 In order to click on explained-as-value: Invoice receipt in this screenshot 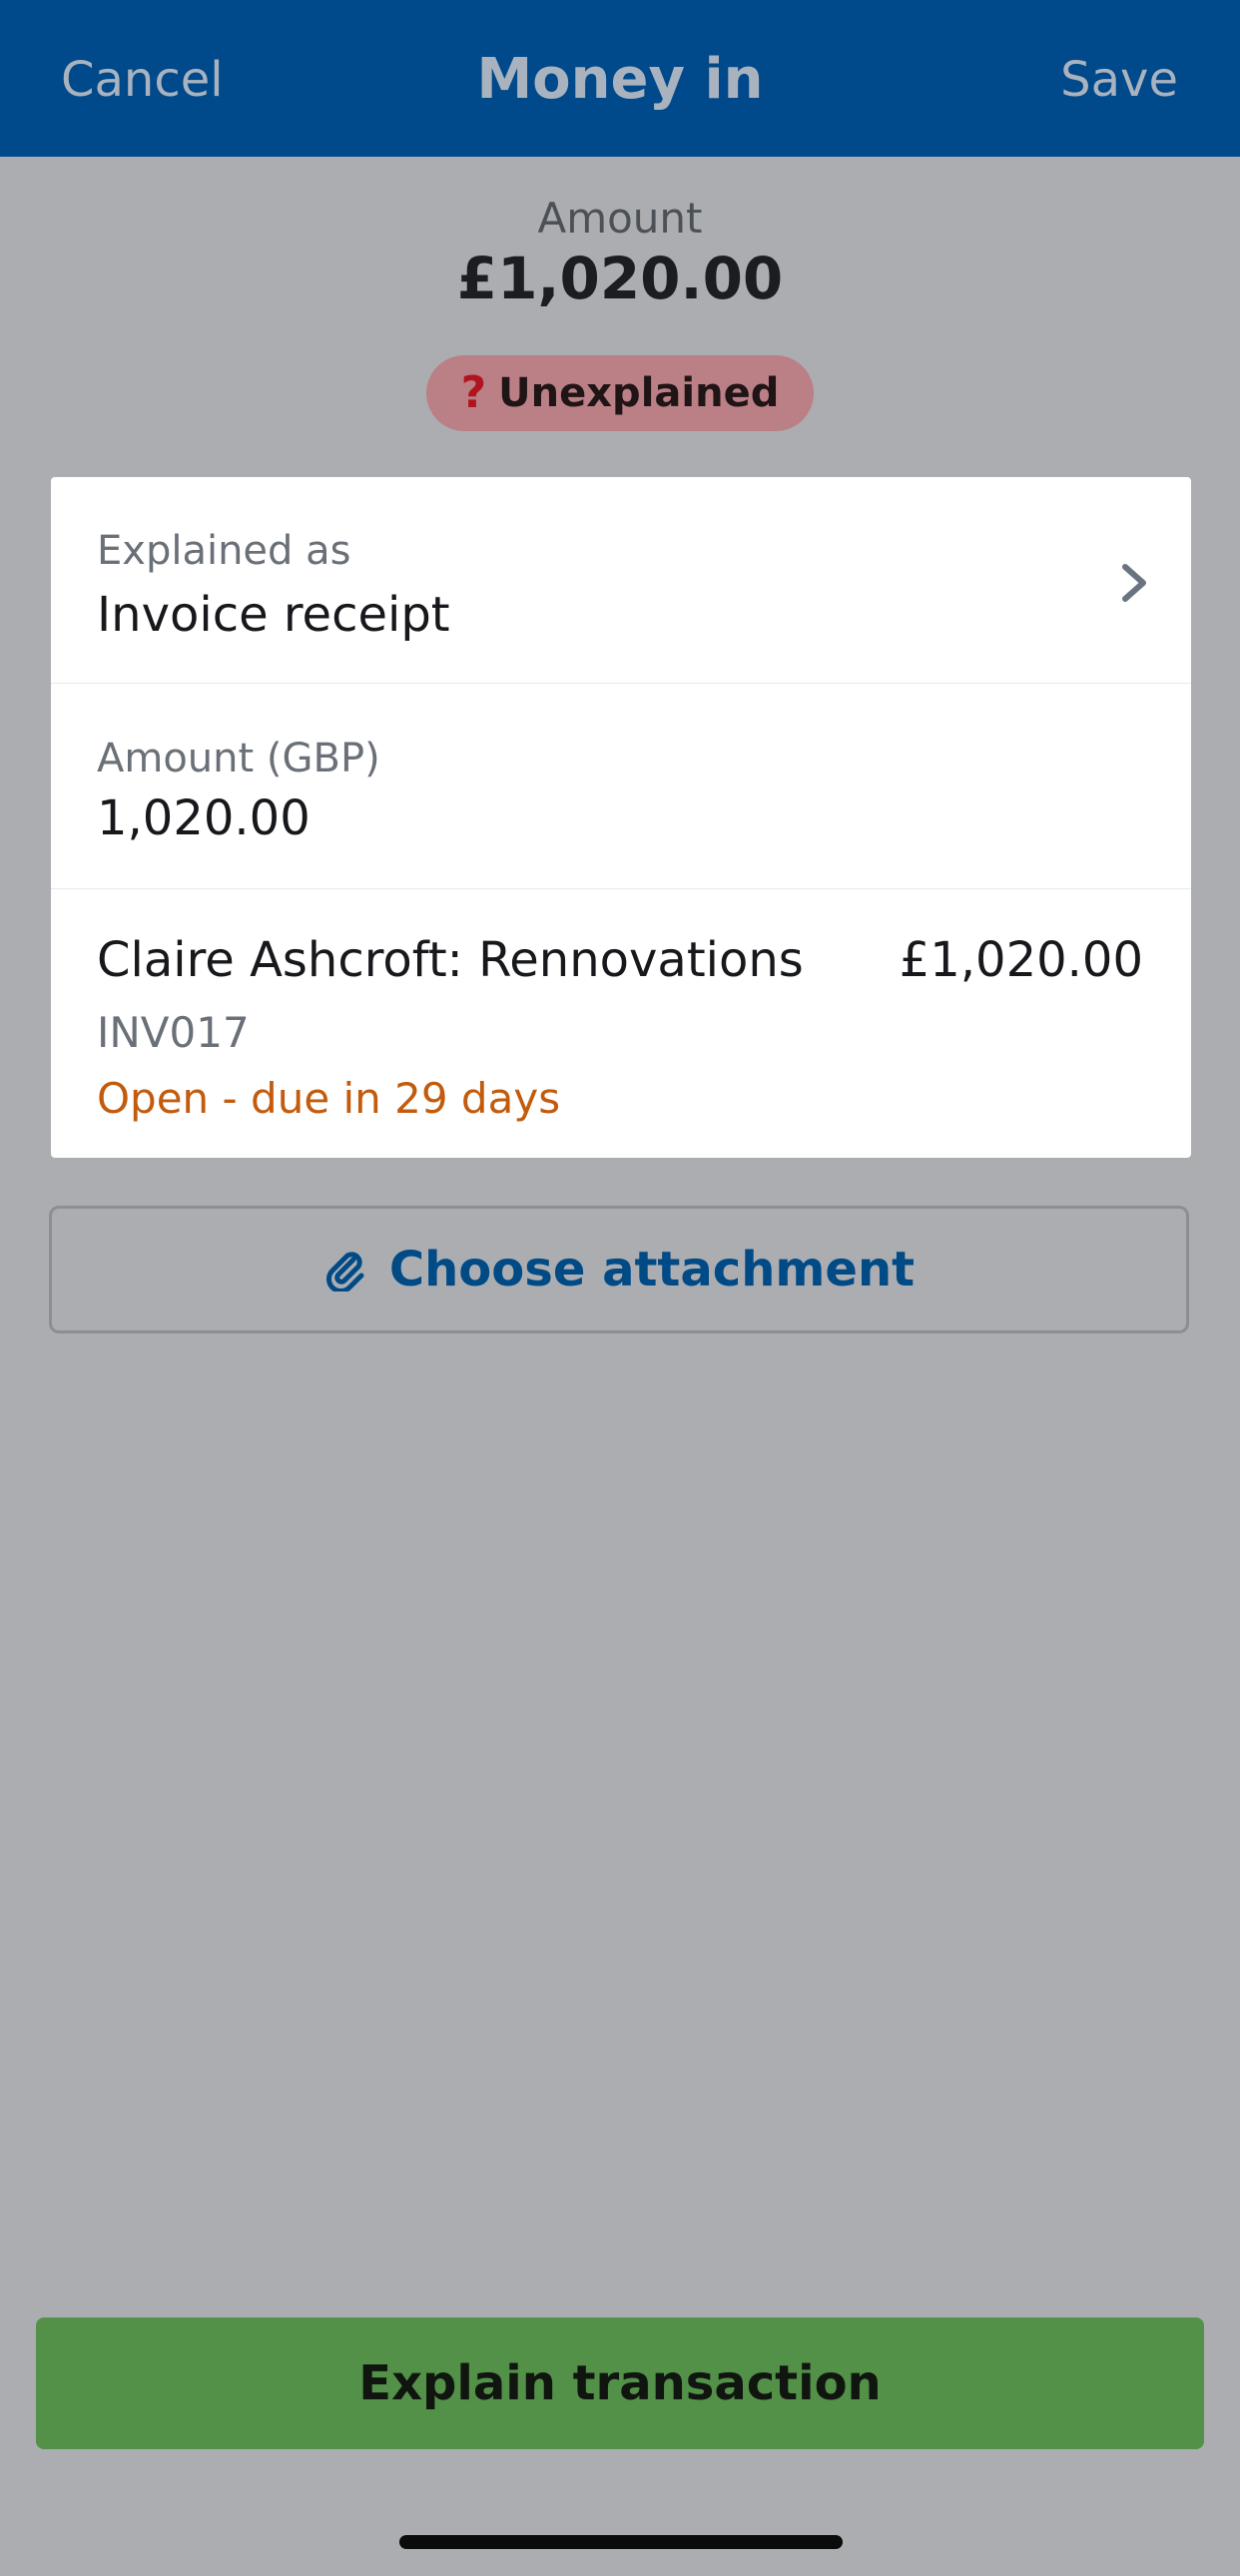, I will do `click(273, 615)`.